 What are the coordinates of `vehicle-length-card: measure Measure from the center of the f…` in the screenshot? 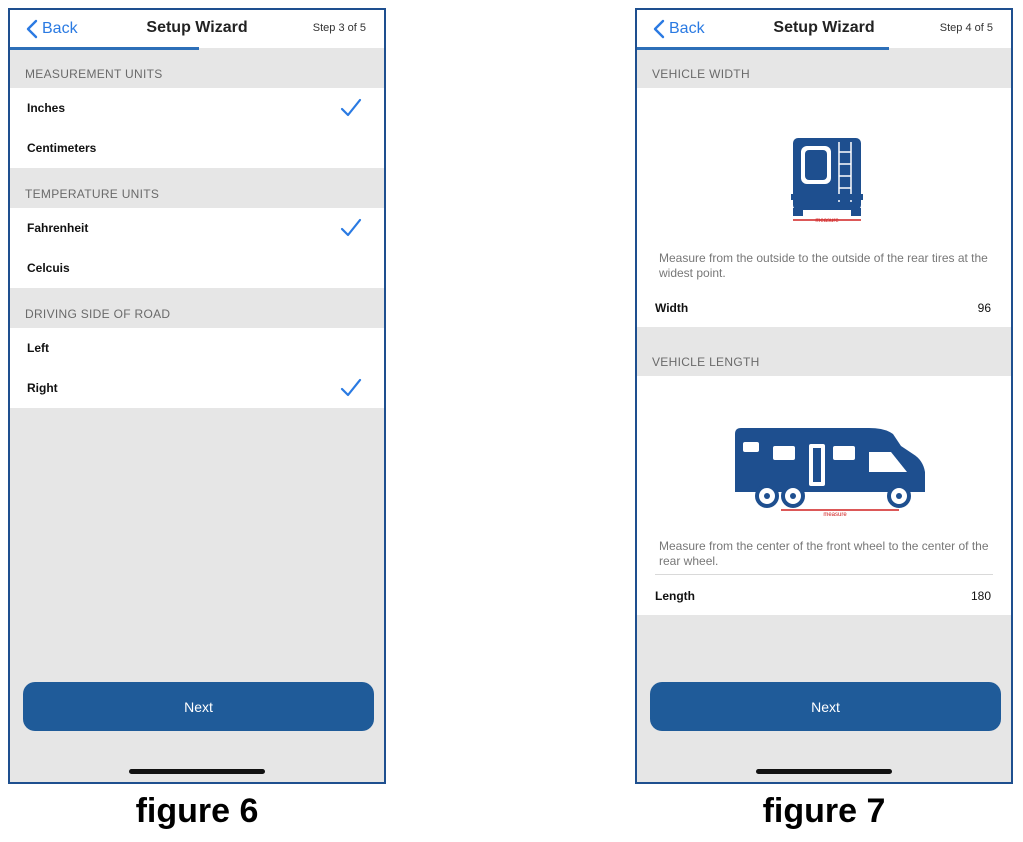 It's located at (824, 495).